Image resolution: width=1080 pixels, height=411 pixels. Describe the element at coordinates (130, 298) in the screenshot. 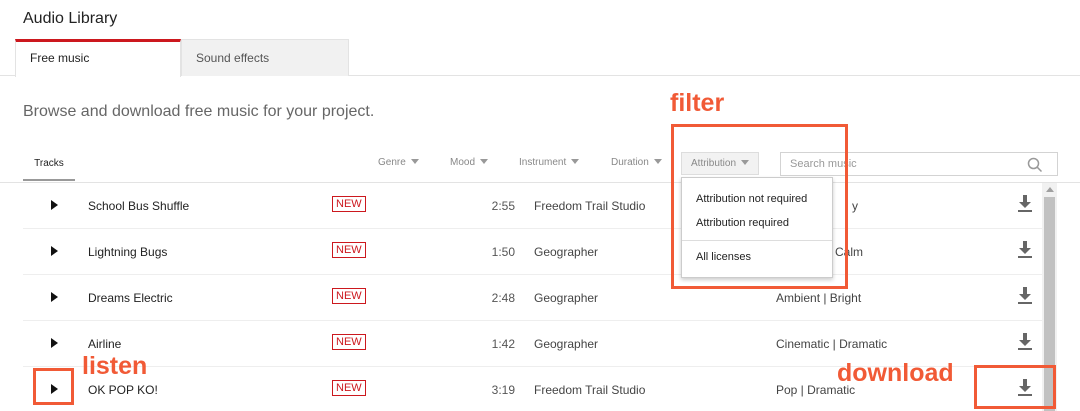

I see `track-title: Dreams Electric` at that location.